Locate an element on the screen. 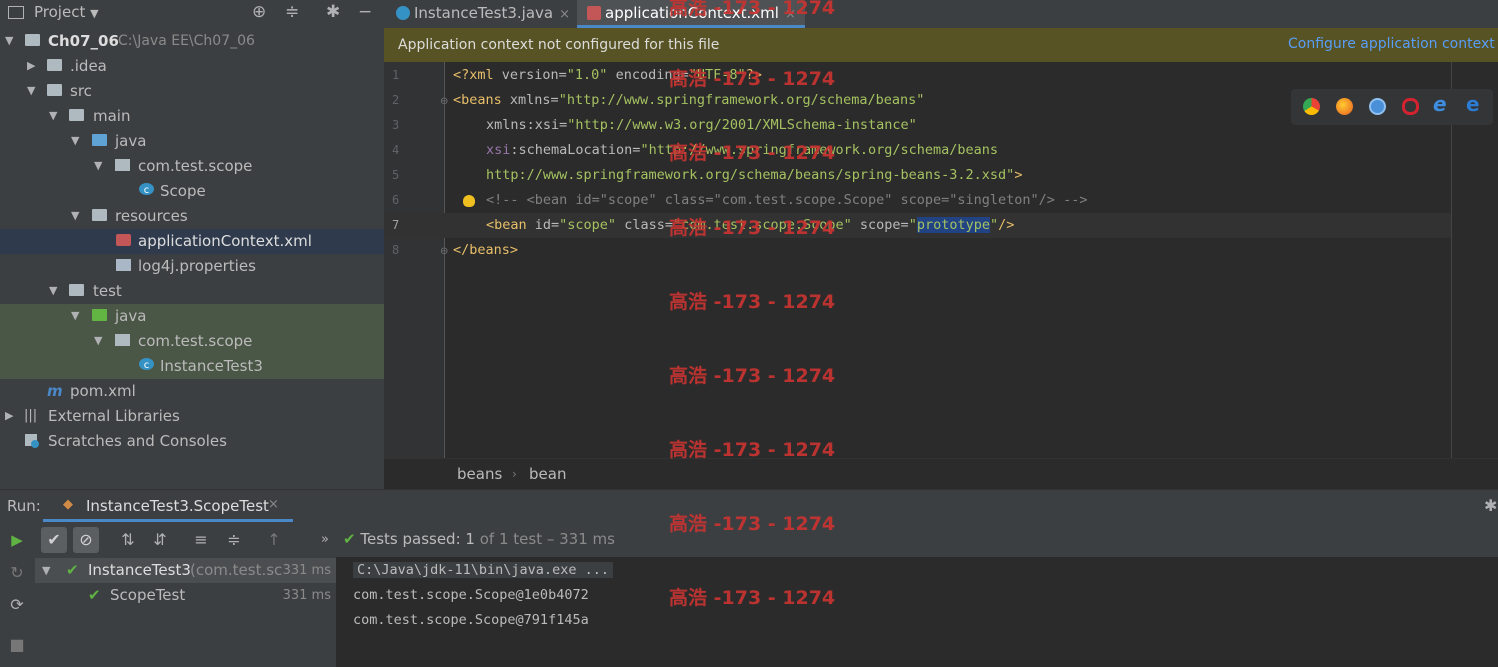  opera-icon is located at coordinates (1410, 106).